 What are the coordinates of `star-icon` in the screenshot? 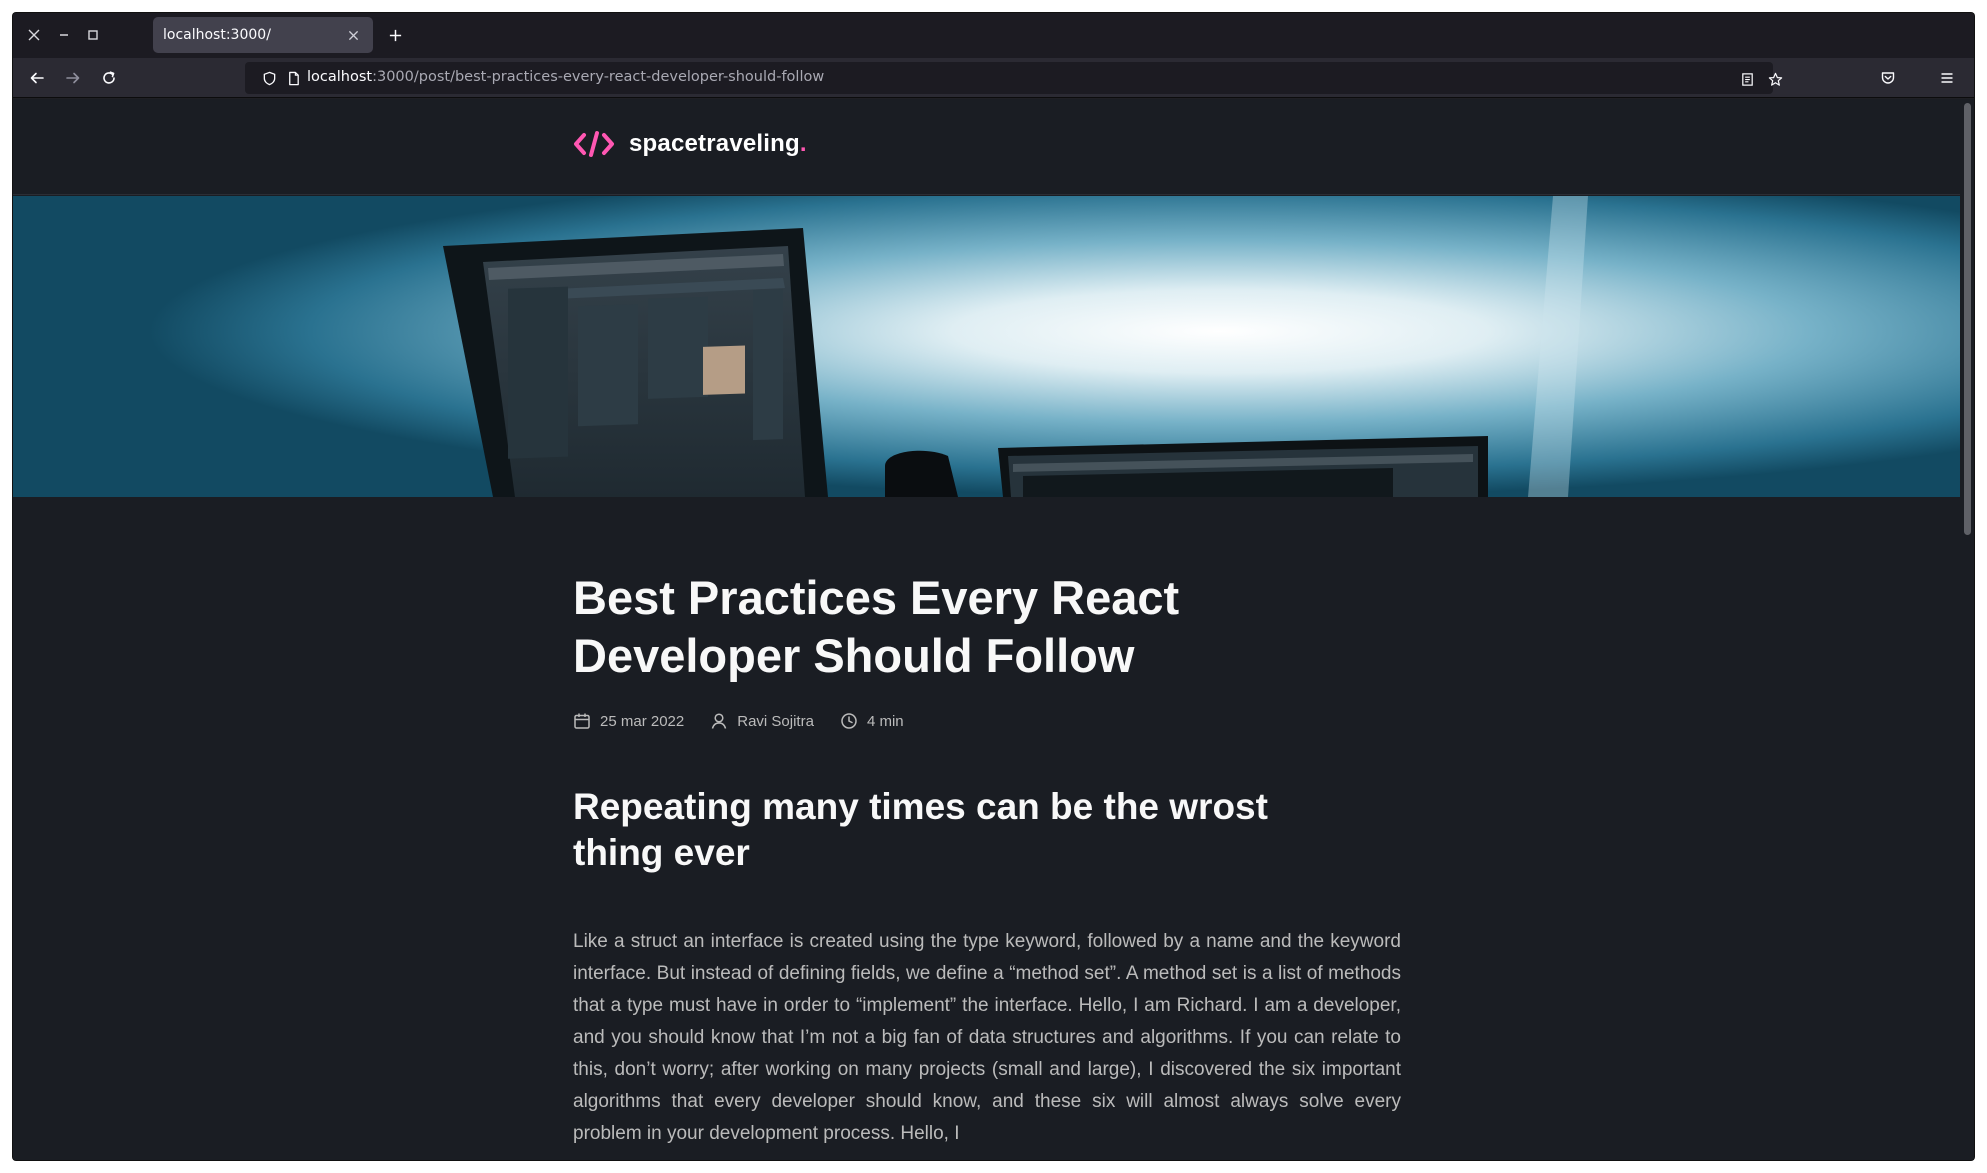 It's located at (1775, 79).